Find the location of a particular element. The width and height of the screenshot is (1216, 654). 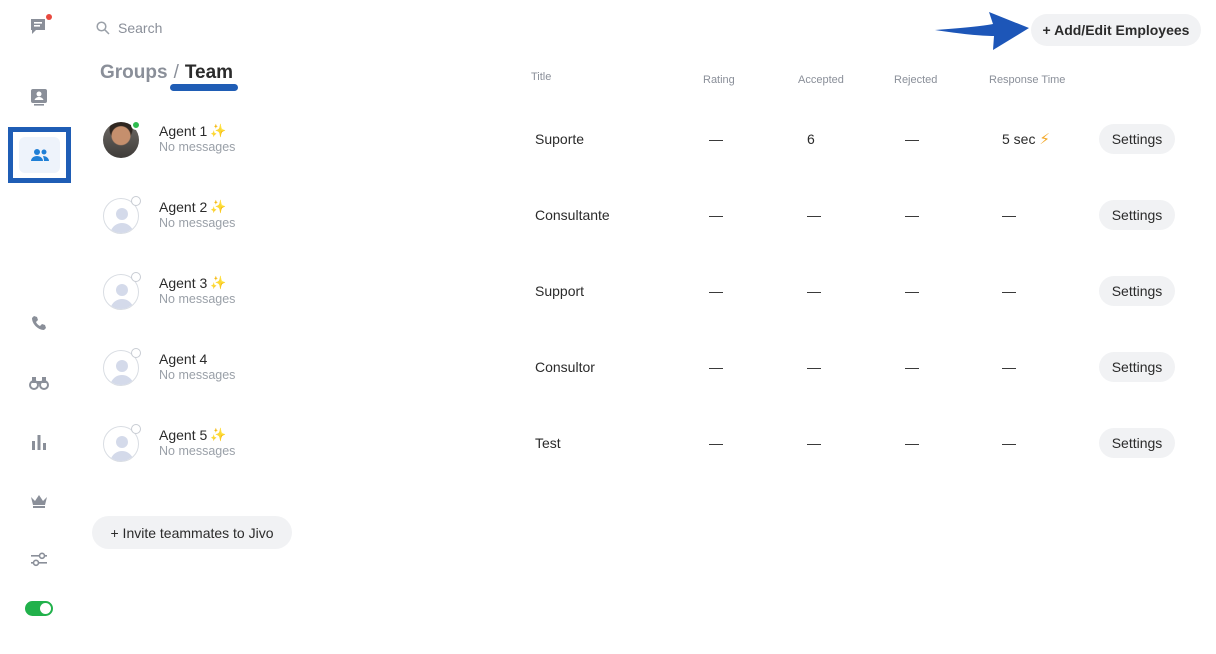

agent-name: Agent 1 ✨ is located at coordinates (192, 131).